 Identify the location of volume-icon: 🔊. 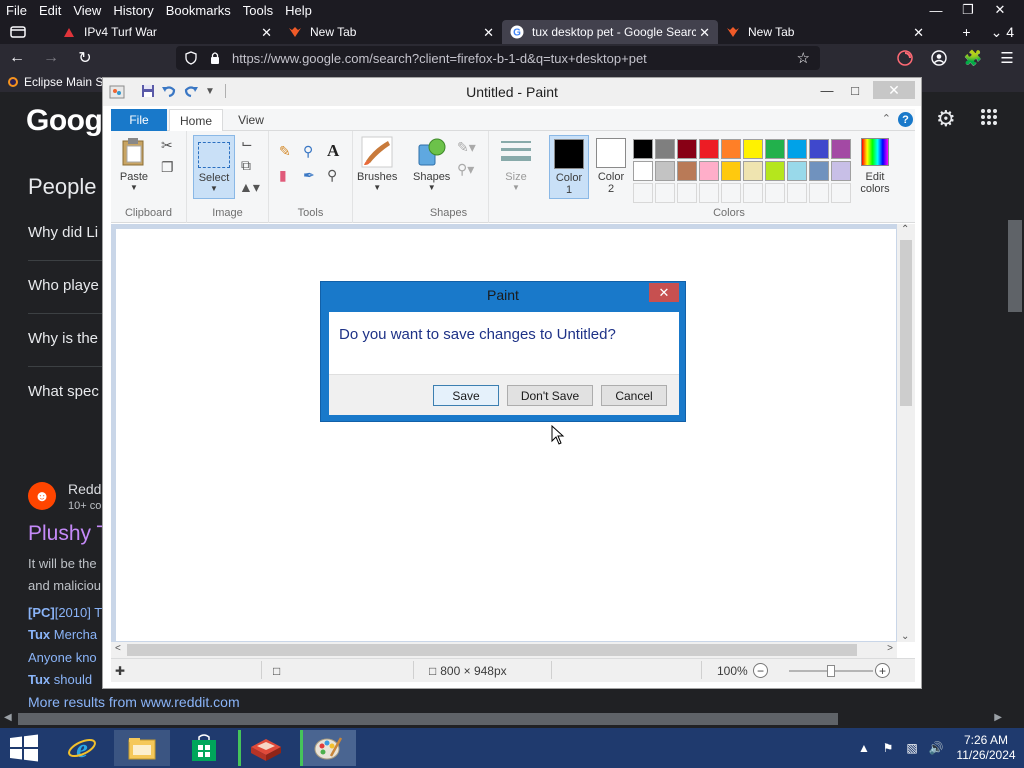
(936, 748).